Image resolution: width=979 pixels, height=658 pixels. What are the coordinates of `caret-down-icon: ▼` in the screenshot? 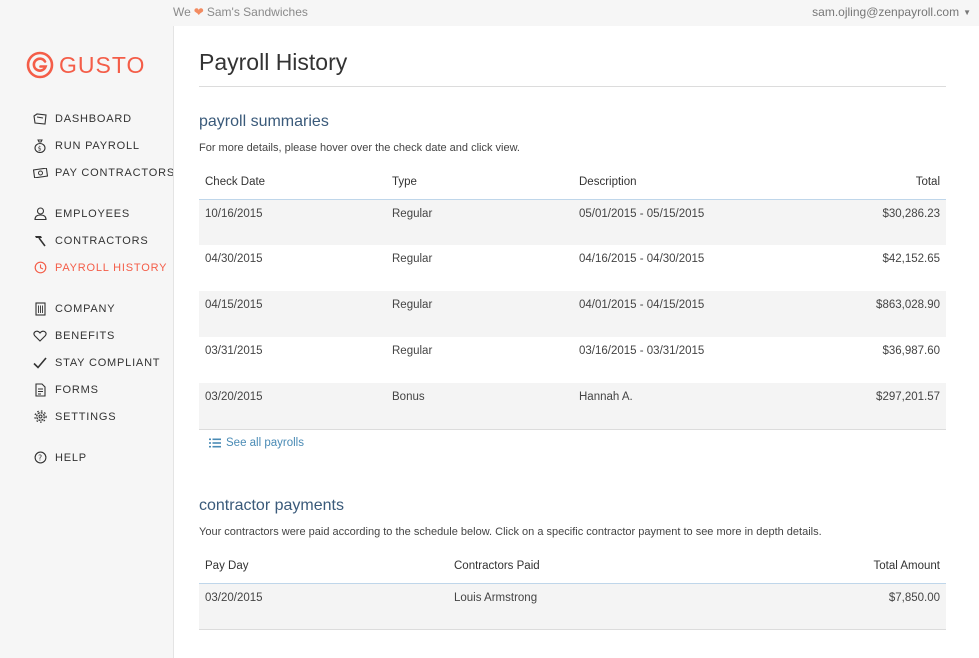 It's located at (967, 12).